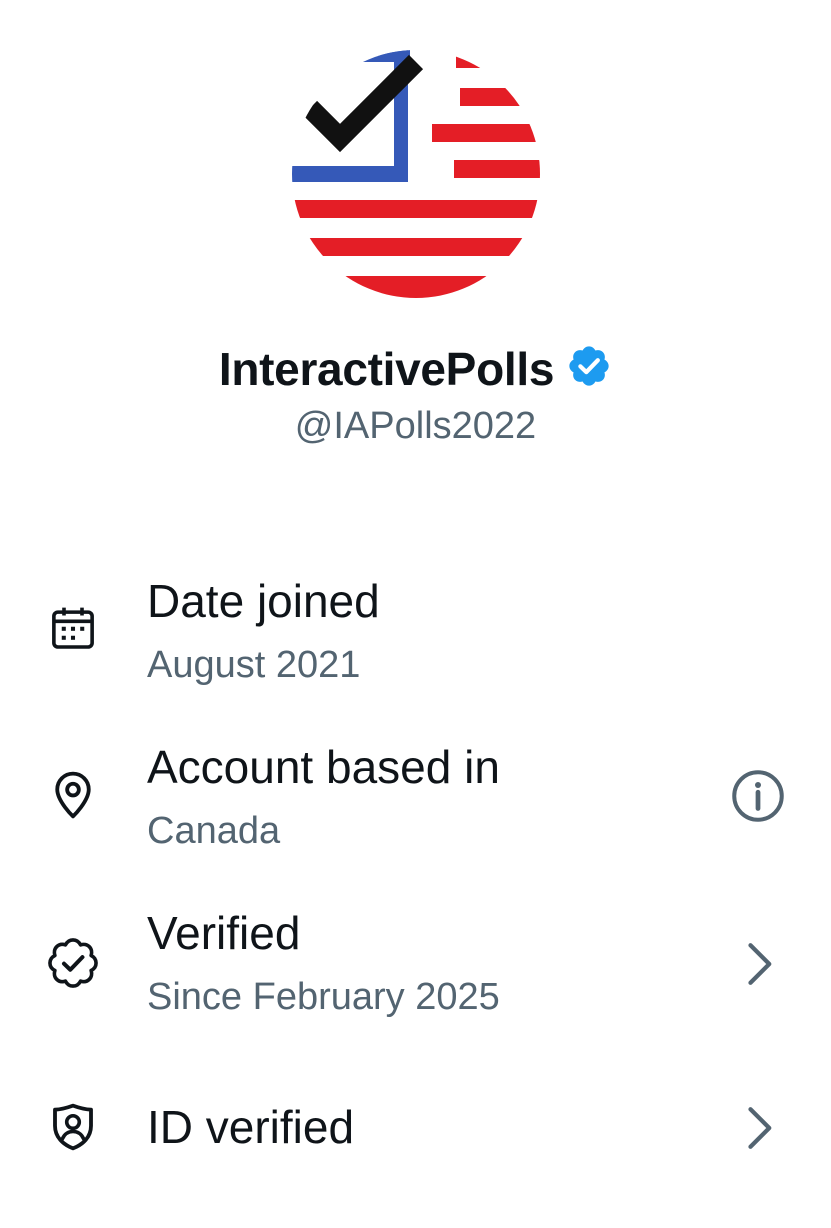 This screenshot has height=1228, width=831. What do you see at coordinates (323, 767) in the screenshot?
I see `detail-title: Account based in` at bounding box center [323, 767].